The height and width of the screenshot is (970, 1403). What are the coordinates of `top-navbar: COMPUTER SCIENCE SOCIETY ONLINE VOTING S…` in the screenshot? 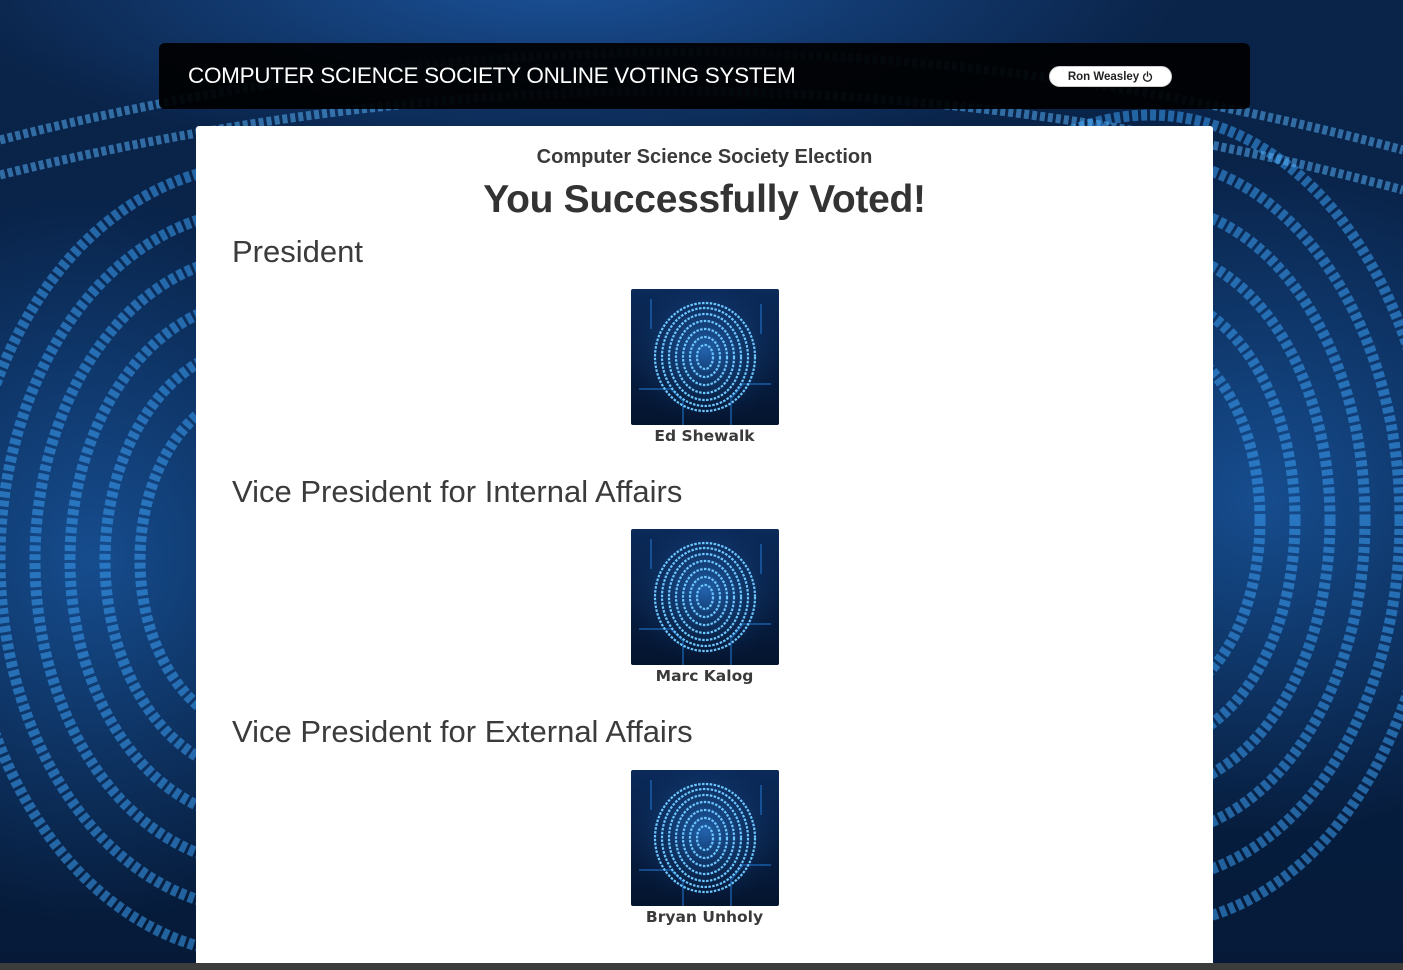 It's located at (704, 76).